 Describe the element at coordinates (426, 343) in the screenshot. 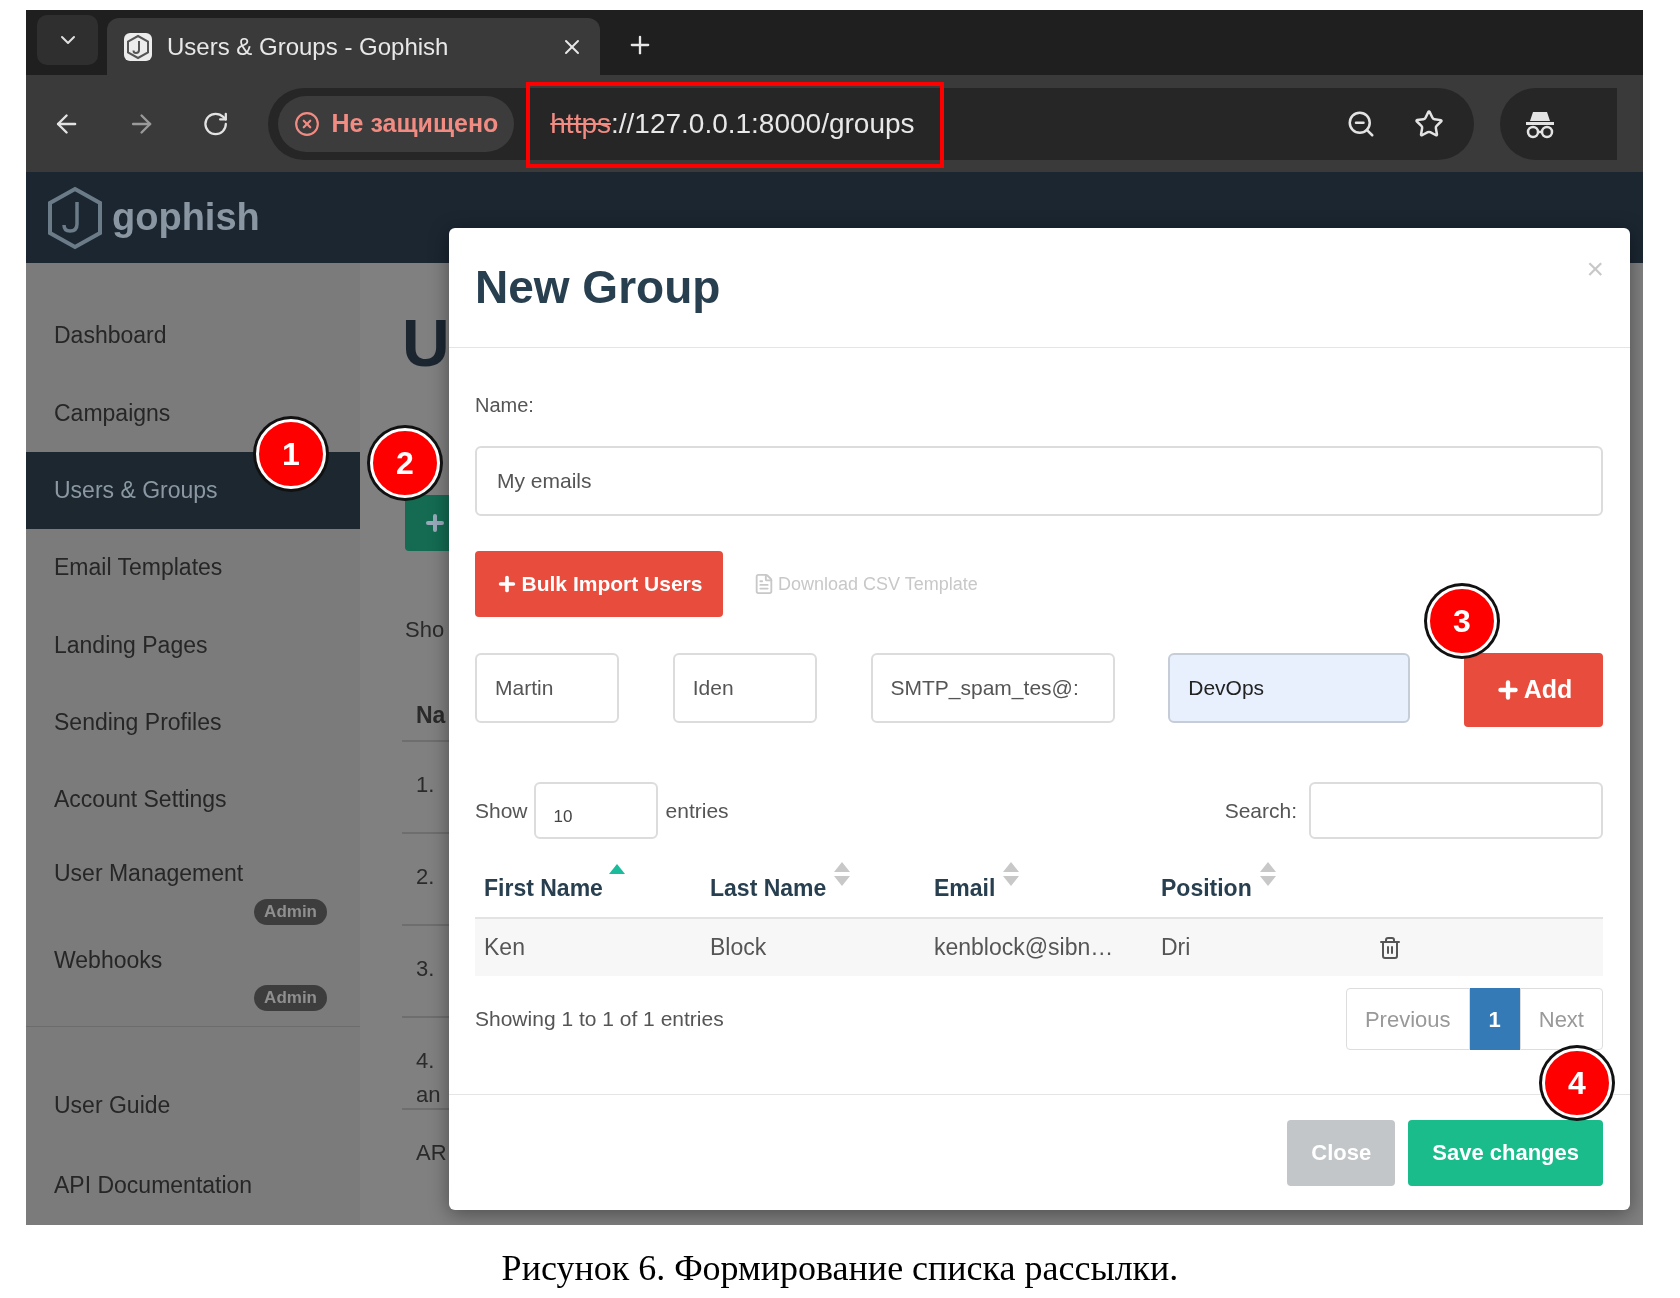

I see `page-title: U` at that location.